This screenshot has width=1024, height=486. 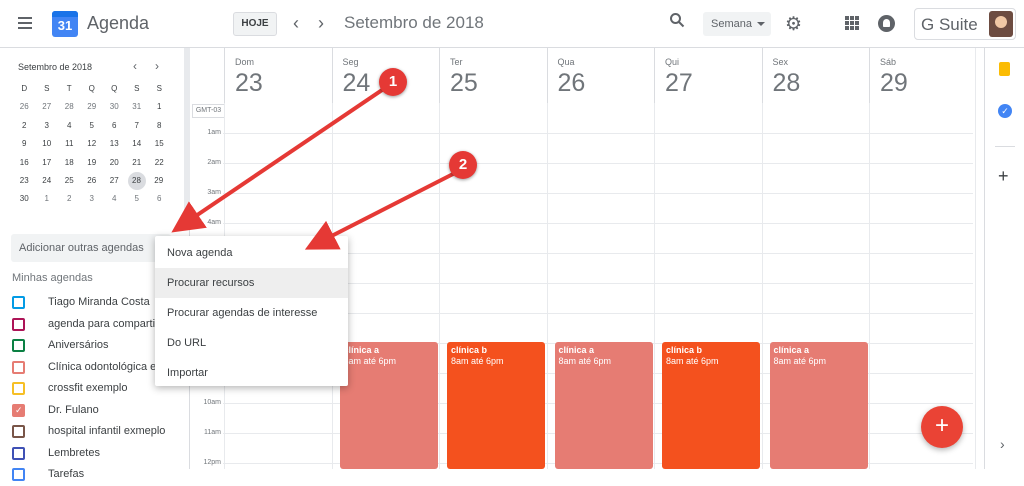 What do you see at coordinates (18, 474) in the screenshot?
I see `calendar-checkbox` at bounding box center [18, 474].